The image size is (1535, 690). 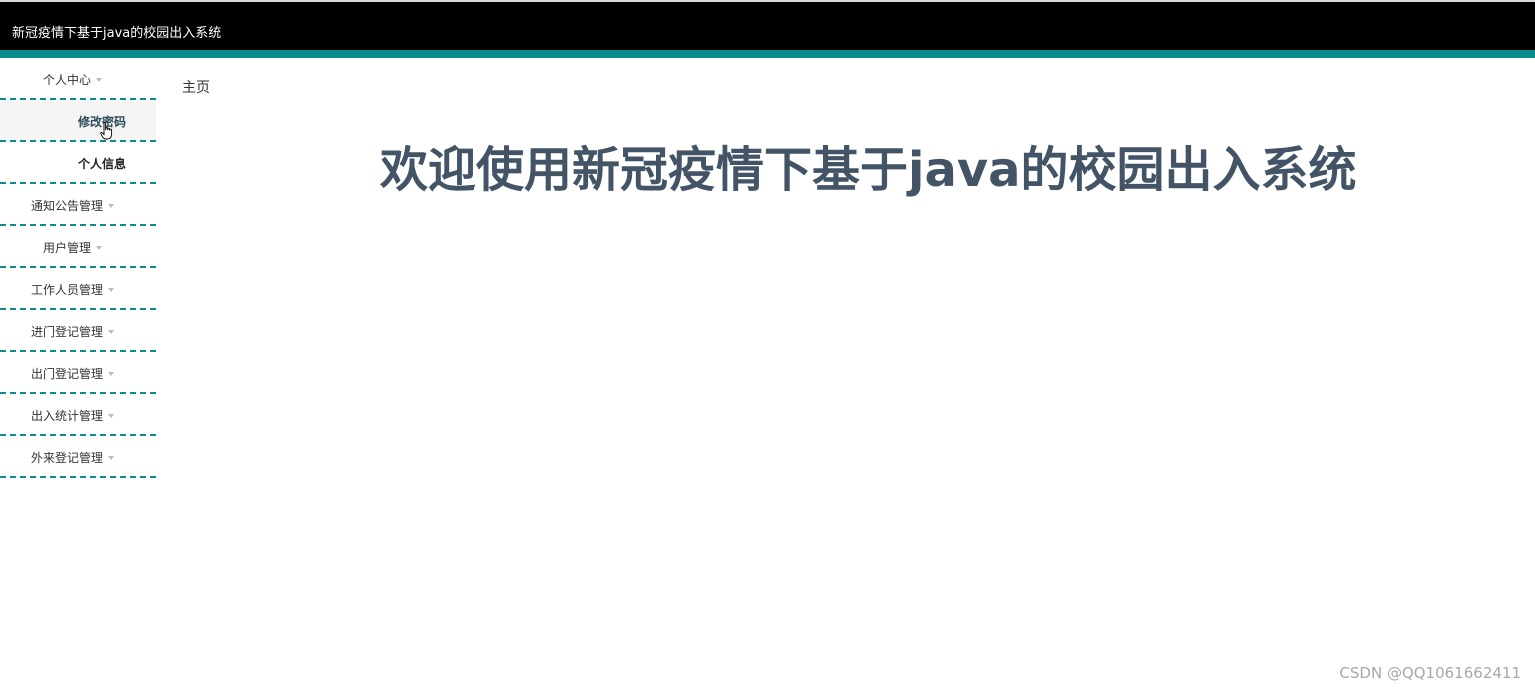 What do you see at coordinates (66, 80) in the screenshot?
I see `sidebar-item-label: 个人中心` at bounding box center [66, 80].